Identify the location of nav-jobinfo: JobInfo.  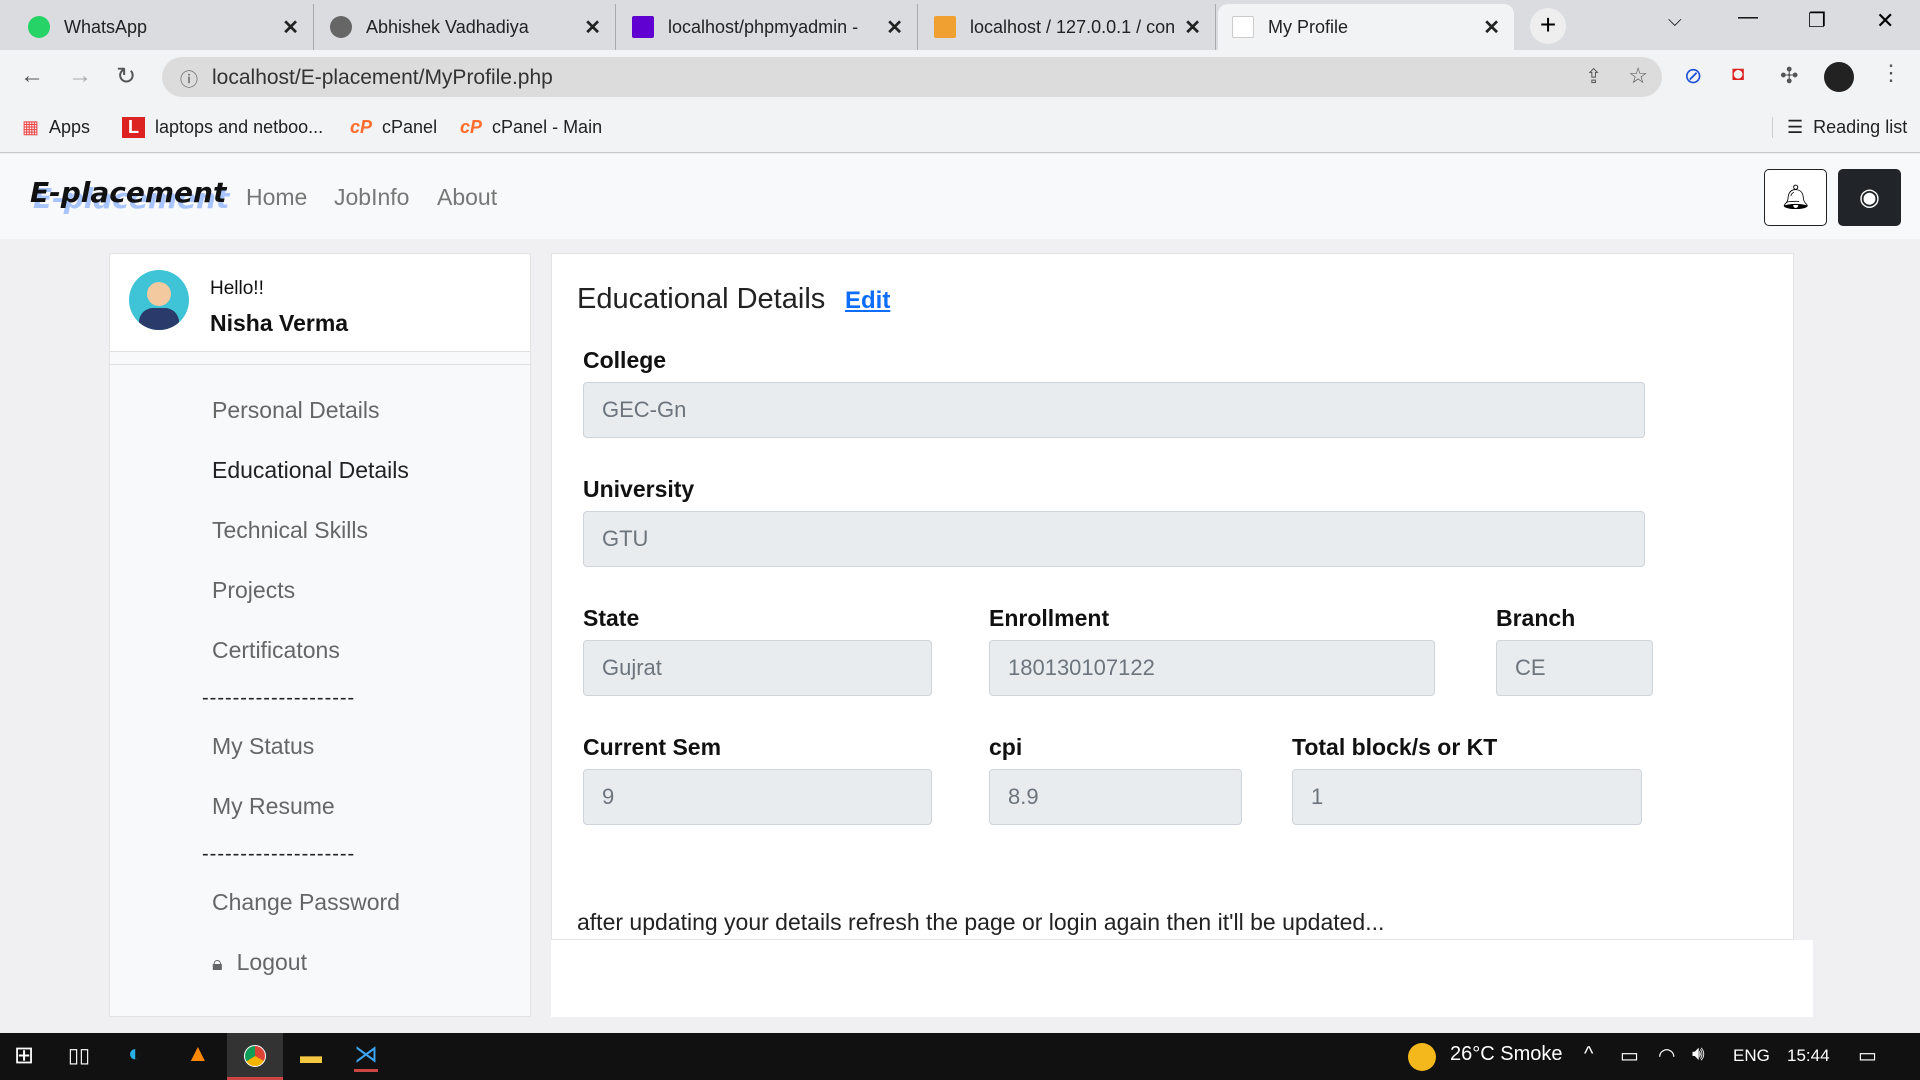
(371, 197).